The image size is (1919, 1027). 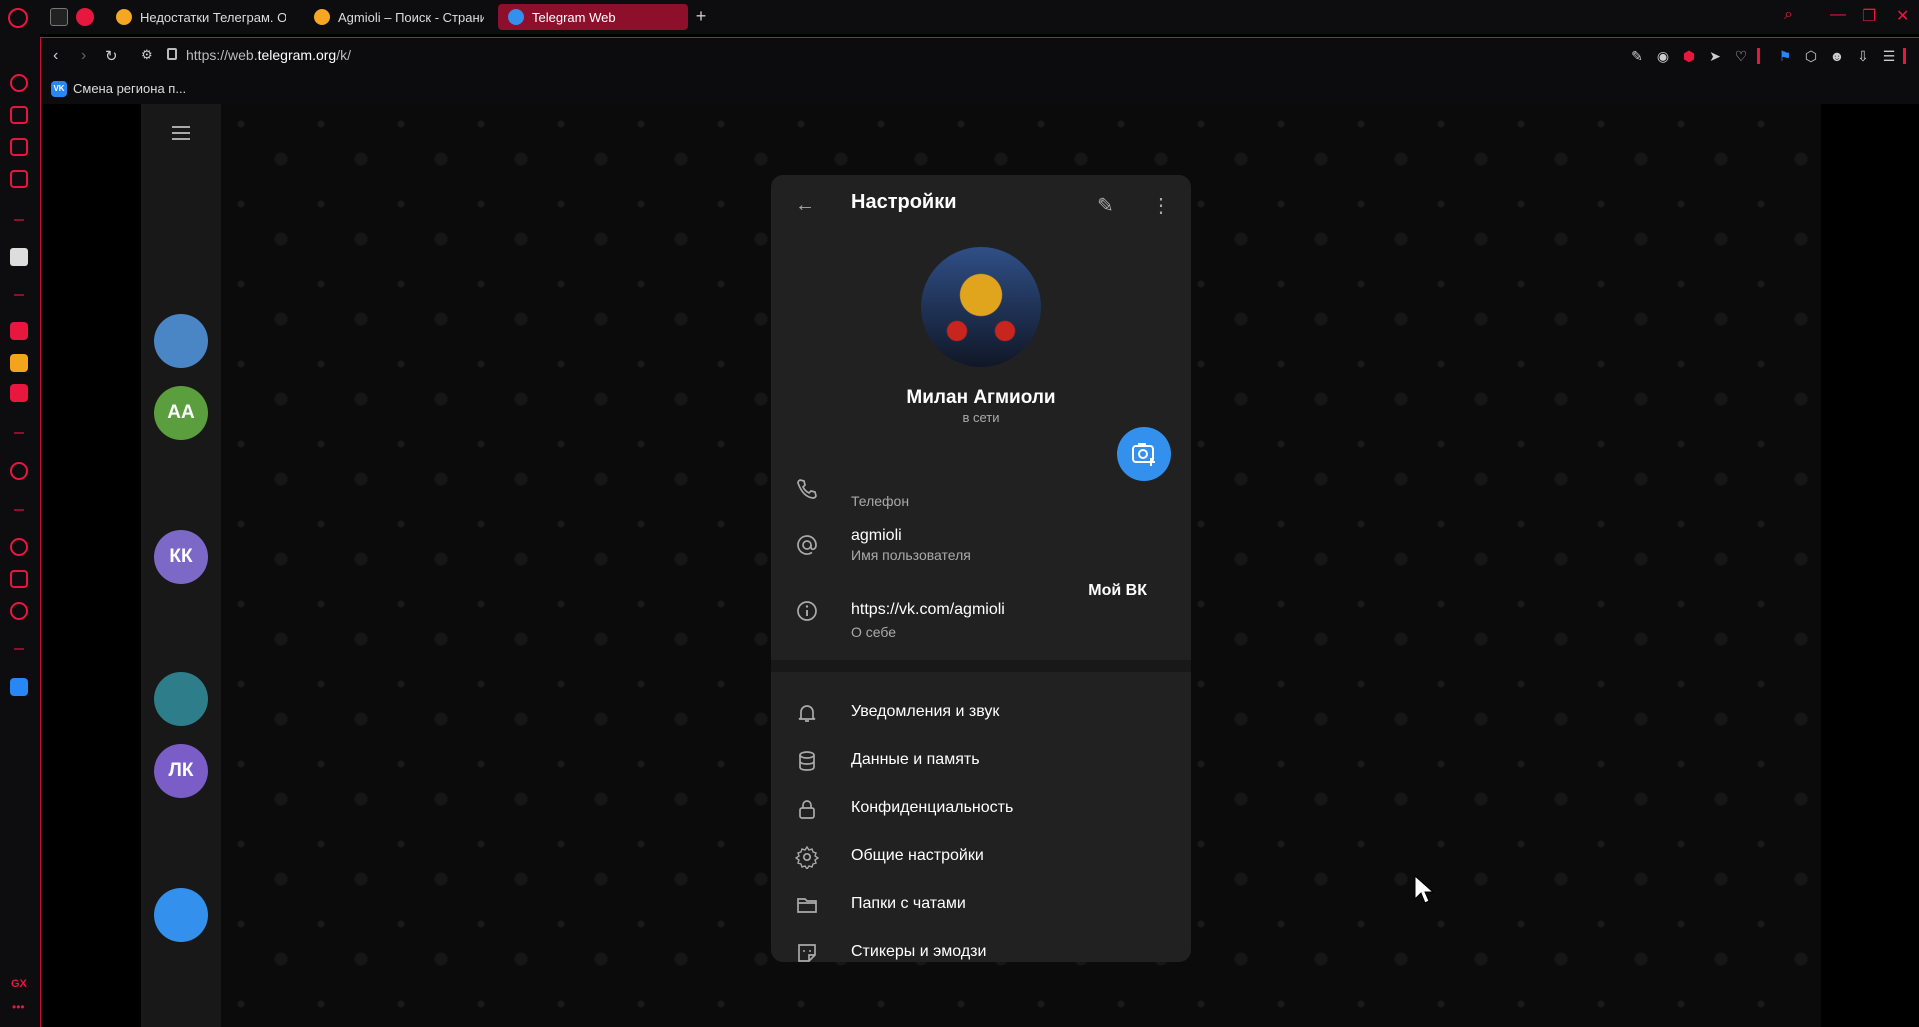 I want to click on camera-icon: ◉, so click(x=1663, y=56).